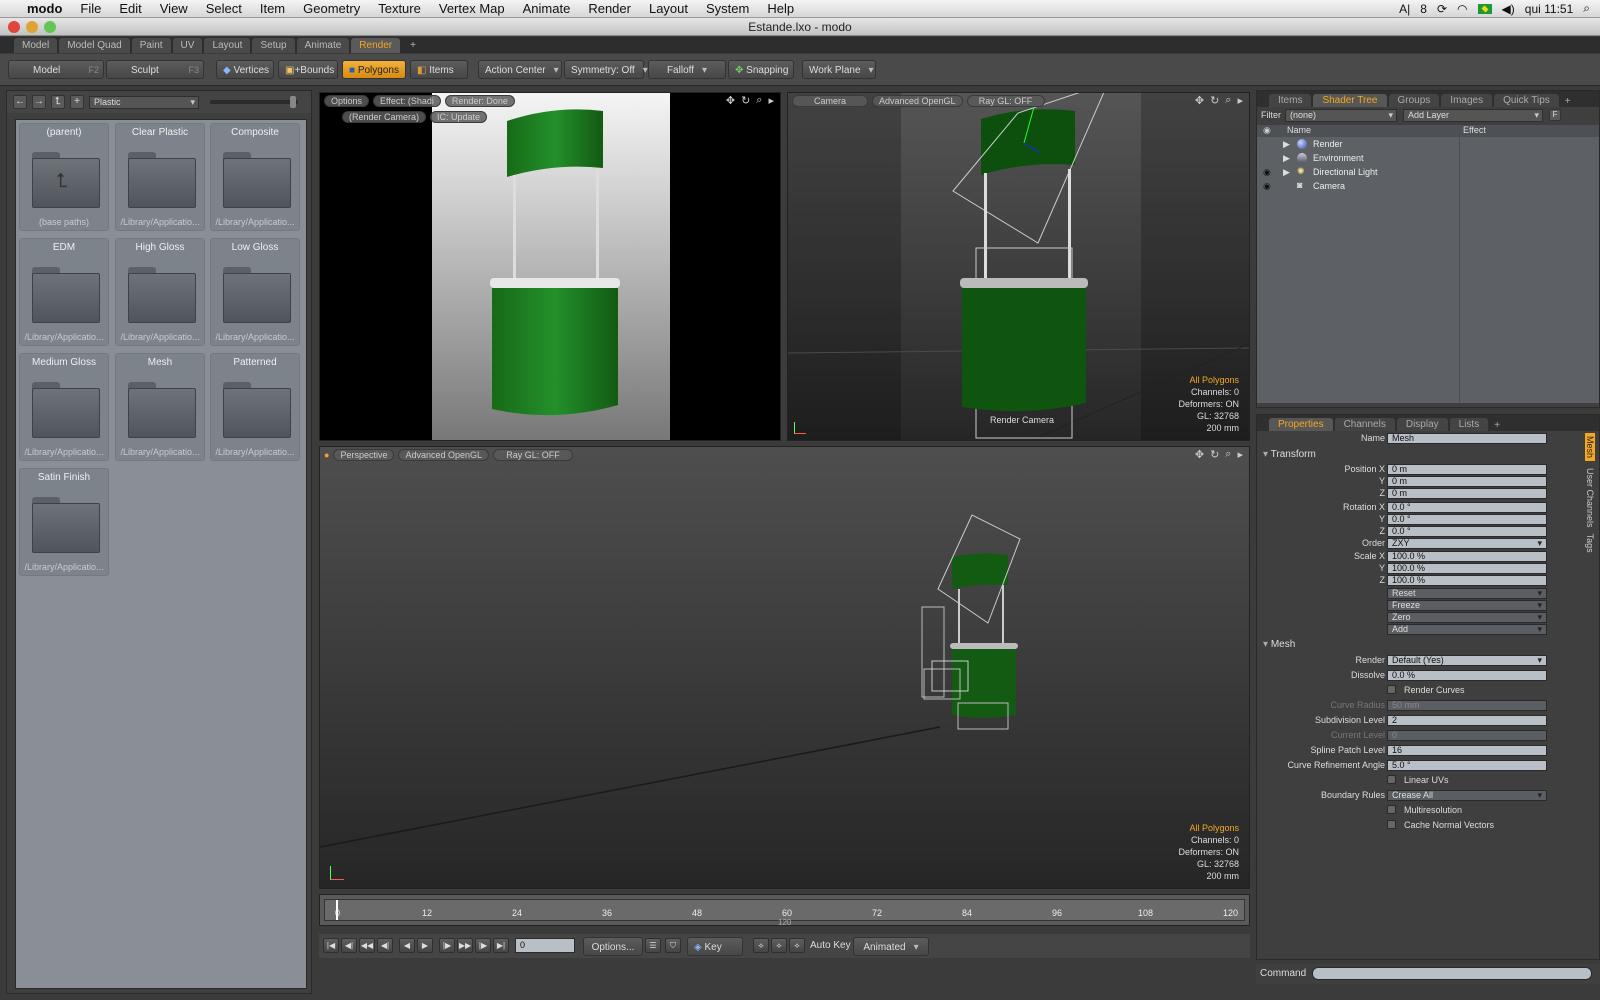  What do you see at coordinates (174, 8) in the screenshot?
I see `menu-view: View` at bounding box center [174, 8].